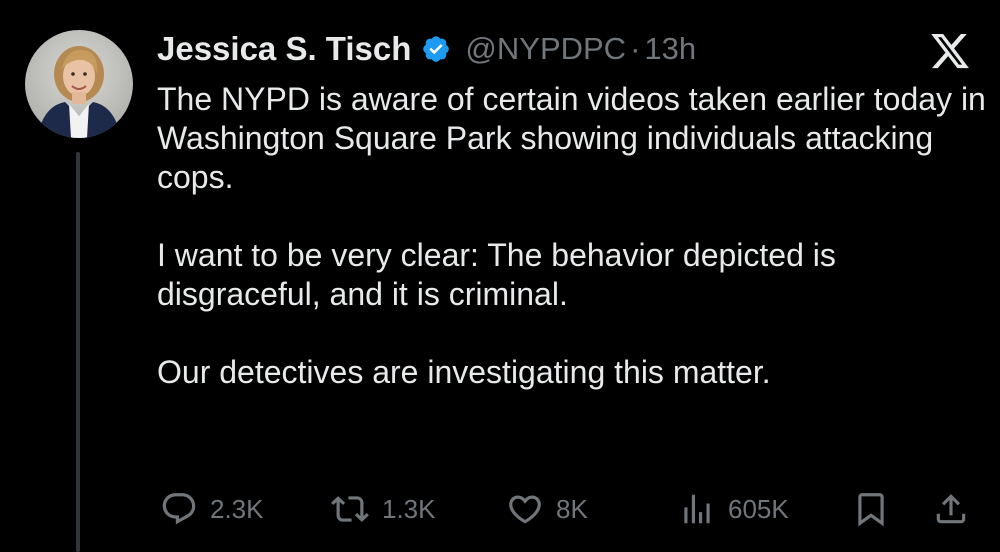  Describe the element at coordinates (547, 509) in the screenshot. I see `like-button: 8K` at that location.